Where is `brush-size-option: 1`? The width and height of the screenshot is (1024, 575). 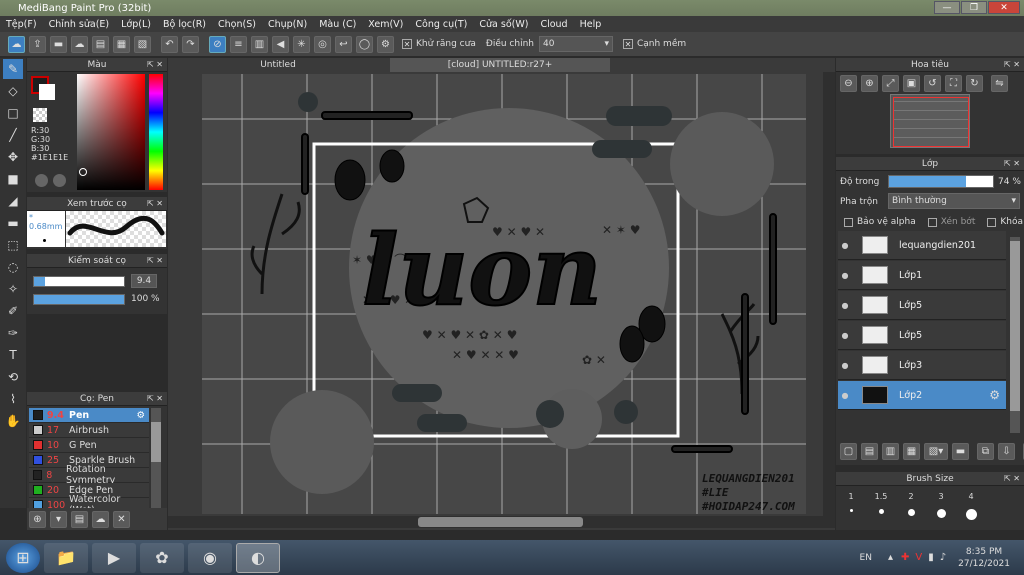 brush-size-option: 1 is located at coordinates (851, 506).